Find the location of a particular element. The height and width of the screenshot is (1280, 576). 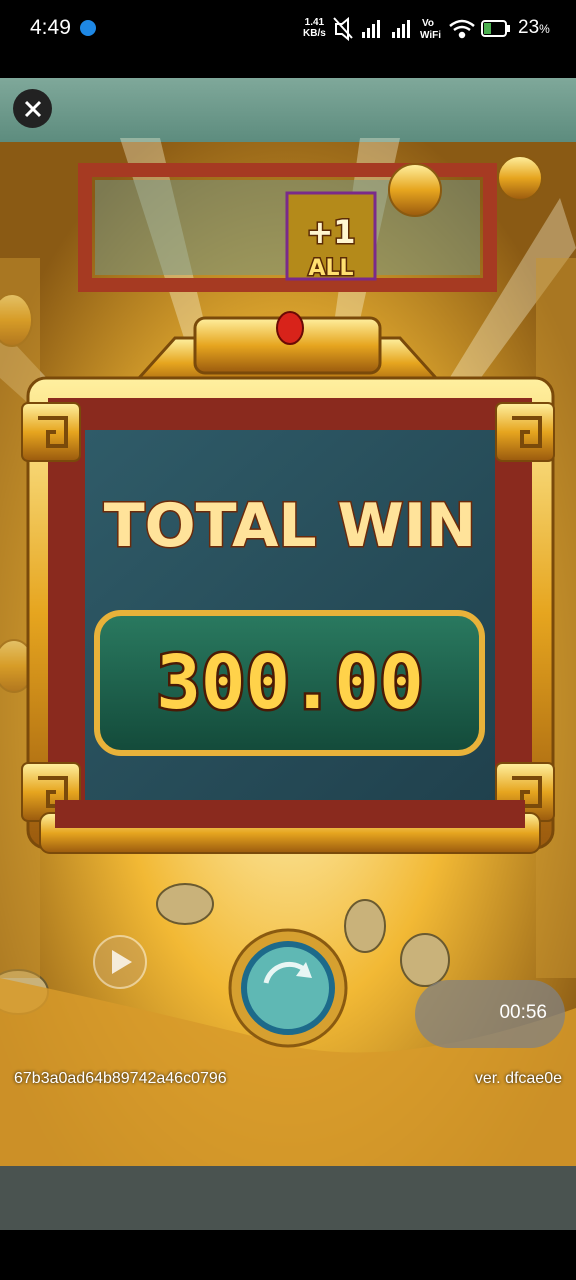

status-time: 4:49 is located at coordinates (50, 27).